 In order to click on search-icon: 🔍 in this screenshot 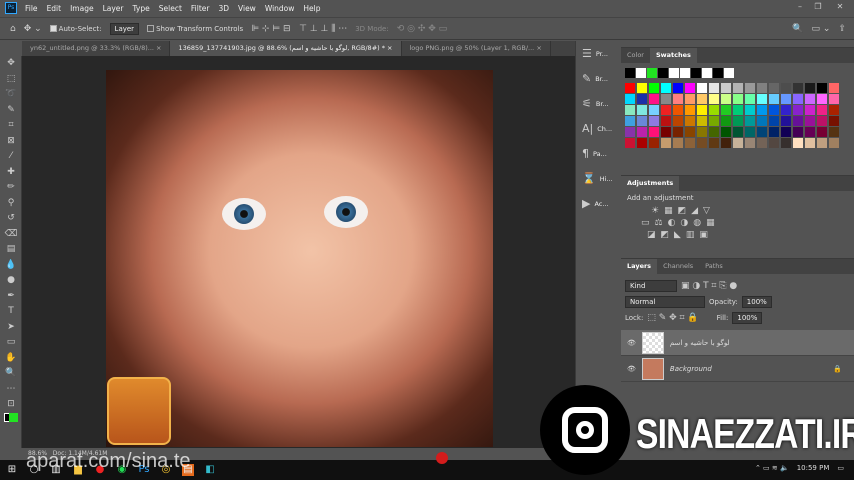, I will do `click(797, 29)`.